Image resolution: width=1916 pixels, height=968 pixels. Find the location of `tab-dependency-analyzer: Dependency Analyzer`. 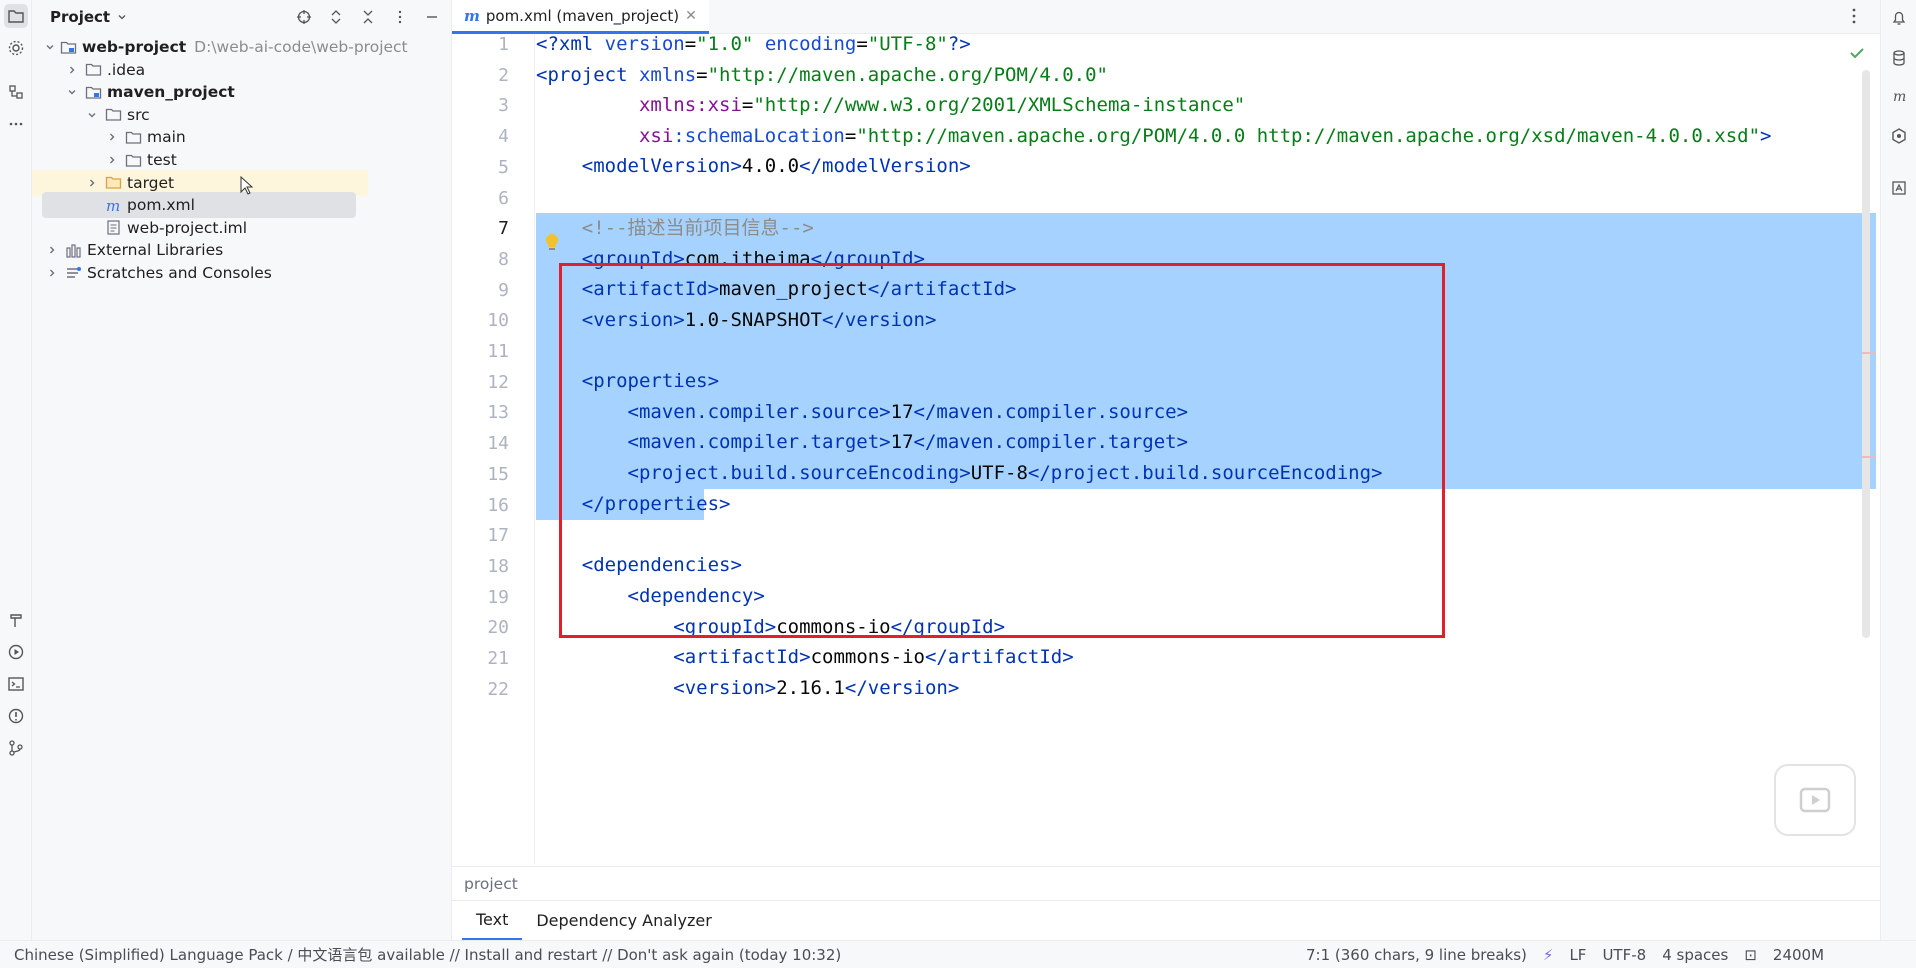

tab-dependency-analyzer: Dependency Analyzer is located at coordinates (623, 921).